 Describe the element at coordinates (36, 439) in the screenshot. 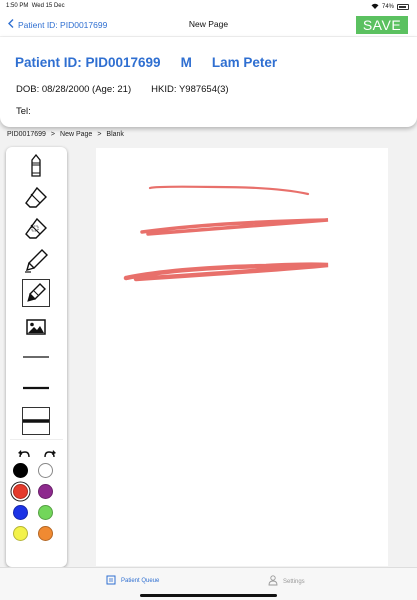

I see `toolbar-divider` at that location.